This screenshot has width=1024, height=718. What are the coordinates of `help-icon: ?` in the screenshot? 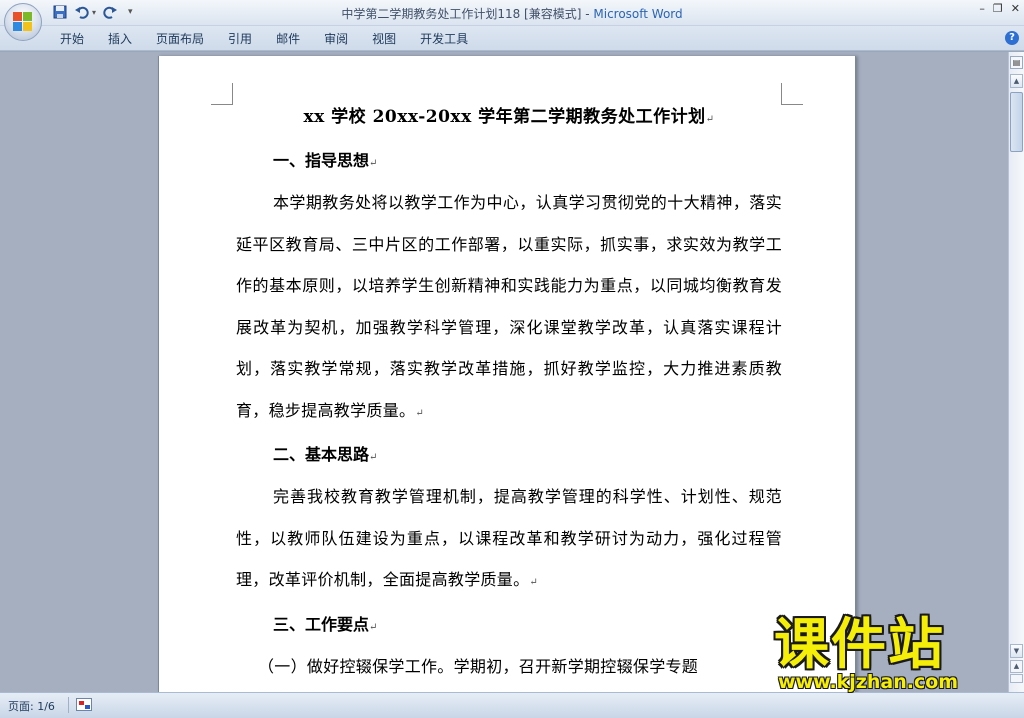 It's located at (1012, 38).